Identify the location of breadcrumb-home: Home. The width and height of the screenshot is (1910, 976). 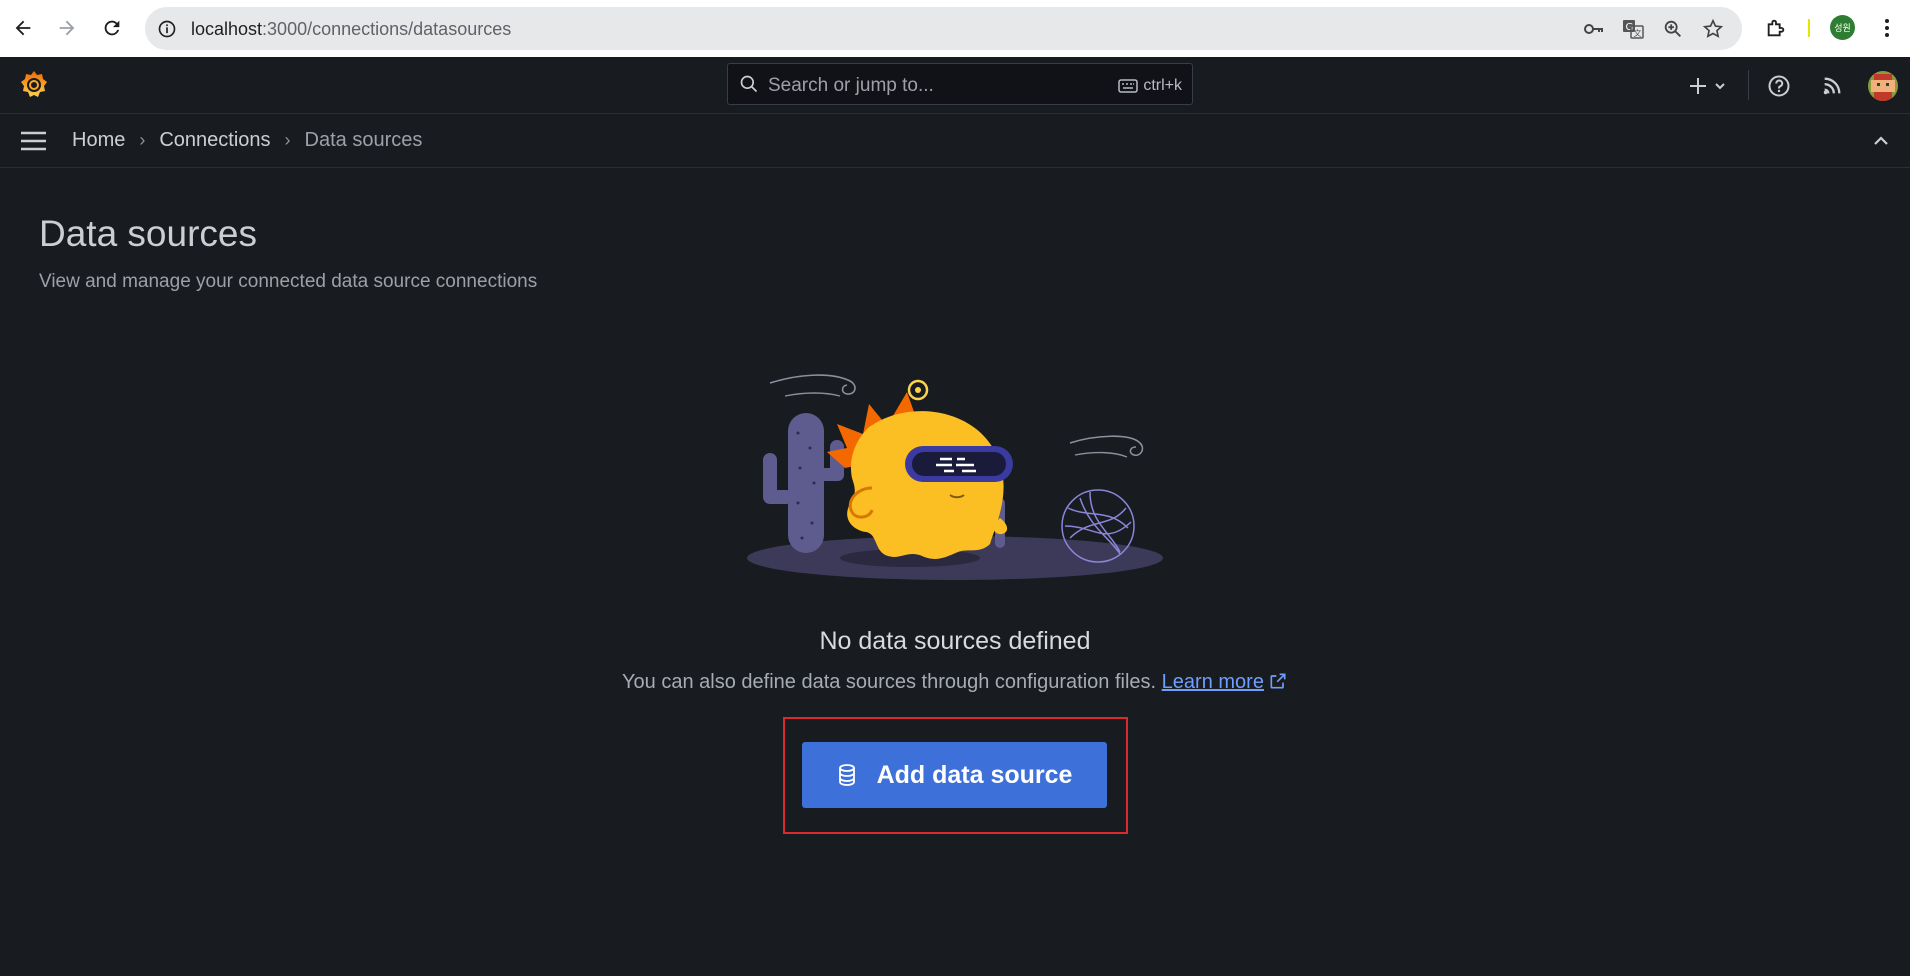
(98, 140).